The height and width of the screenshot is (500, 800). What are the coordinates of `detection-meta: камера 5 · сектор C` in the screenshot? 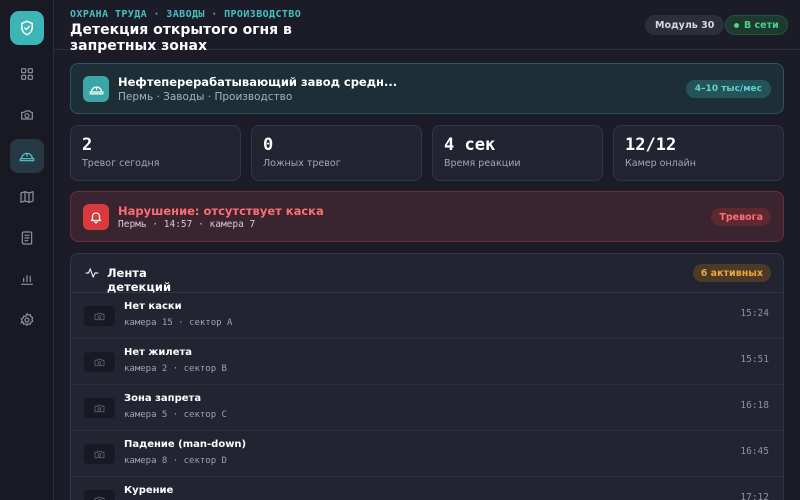 It's located at (175, 415).